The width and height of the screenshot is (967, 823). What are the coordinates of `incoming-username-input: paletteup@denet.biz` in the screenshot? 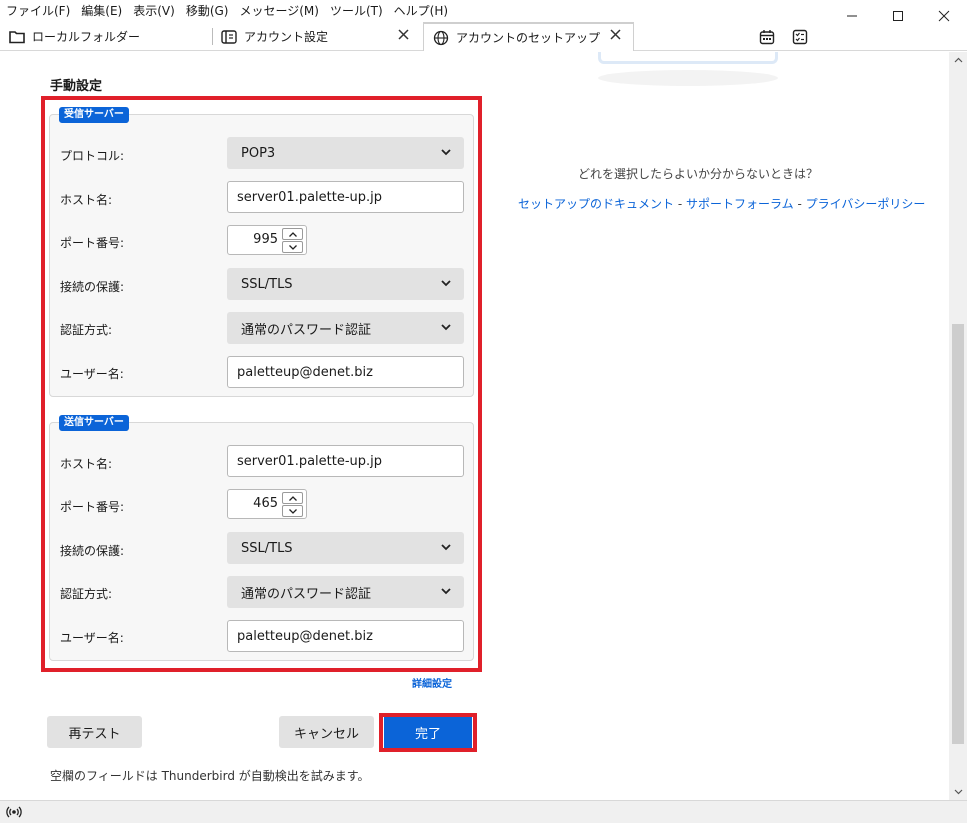 It's located at (345, 372).